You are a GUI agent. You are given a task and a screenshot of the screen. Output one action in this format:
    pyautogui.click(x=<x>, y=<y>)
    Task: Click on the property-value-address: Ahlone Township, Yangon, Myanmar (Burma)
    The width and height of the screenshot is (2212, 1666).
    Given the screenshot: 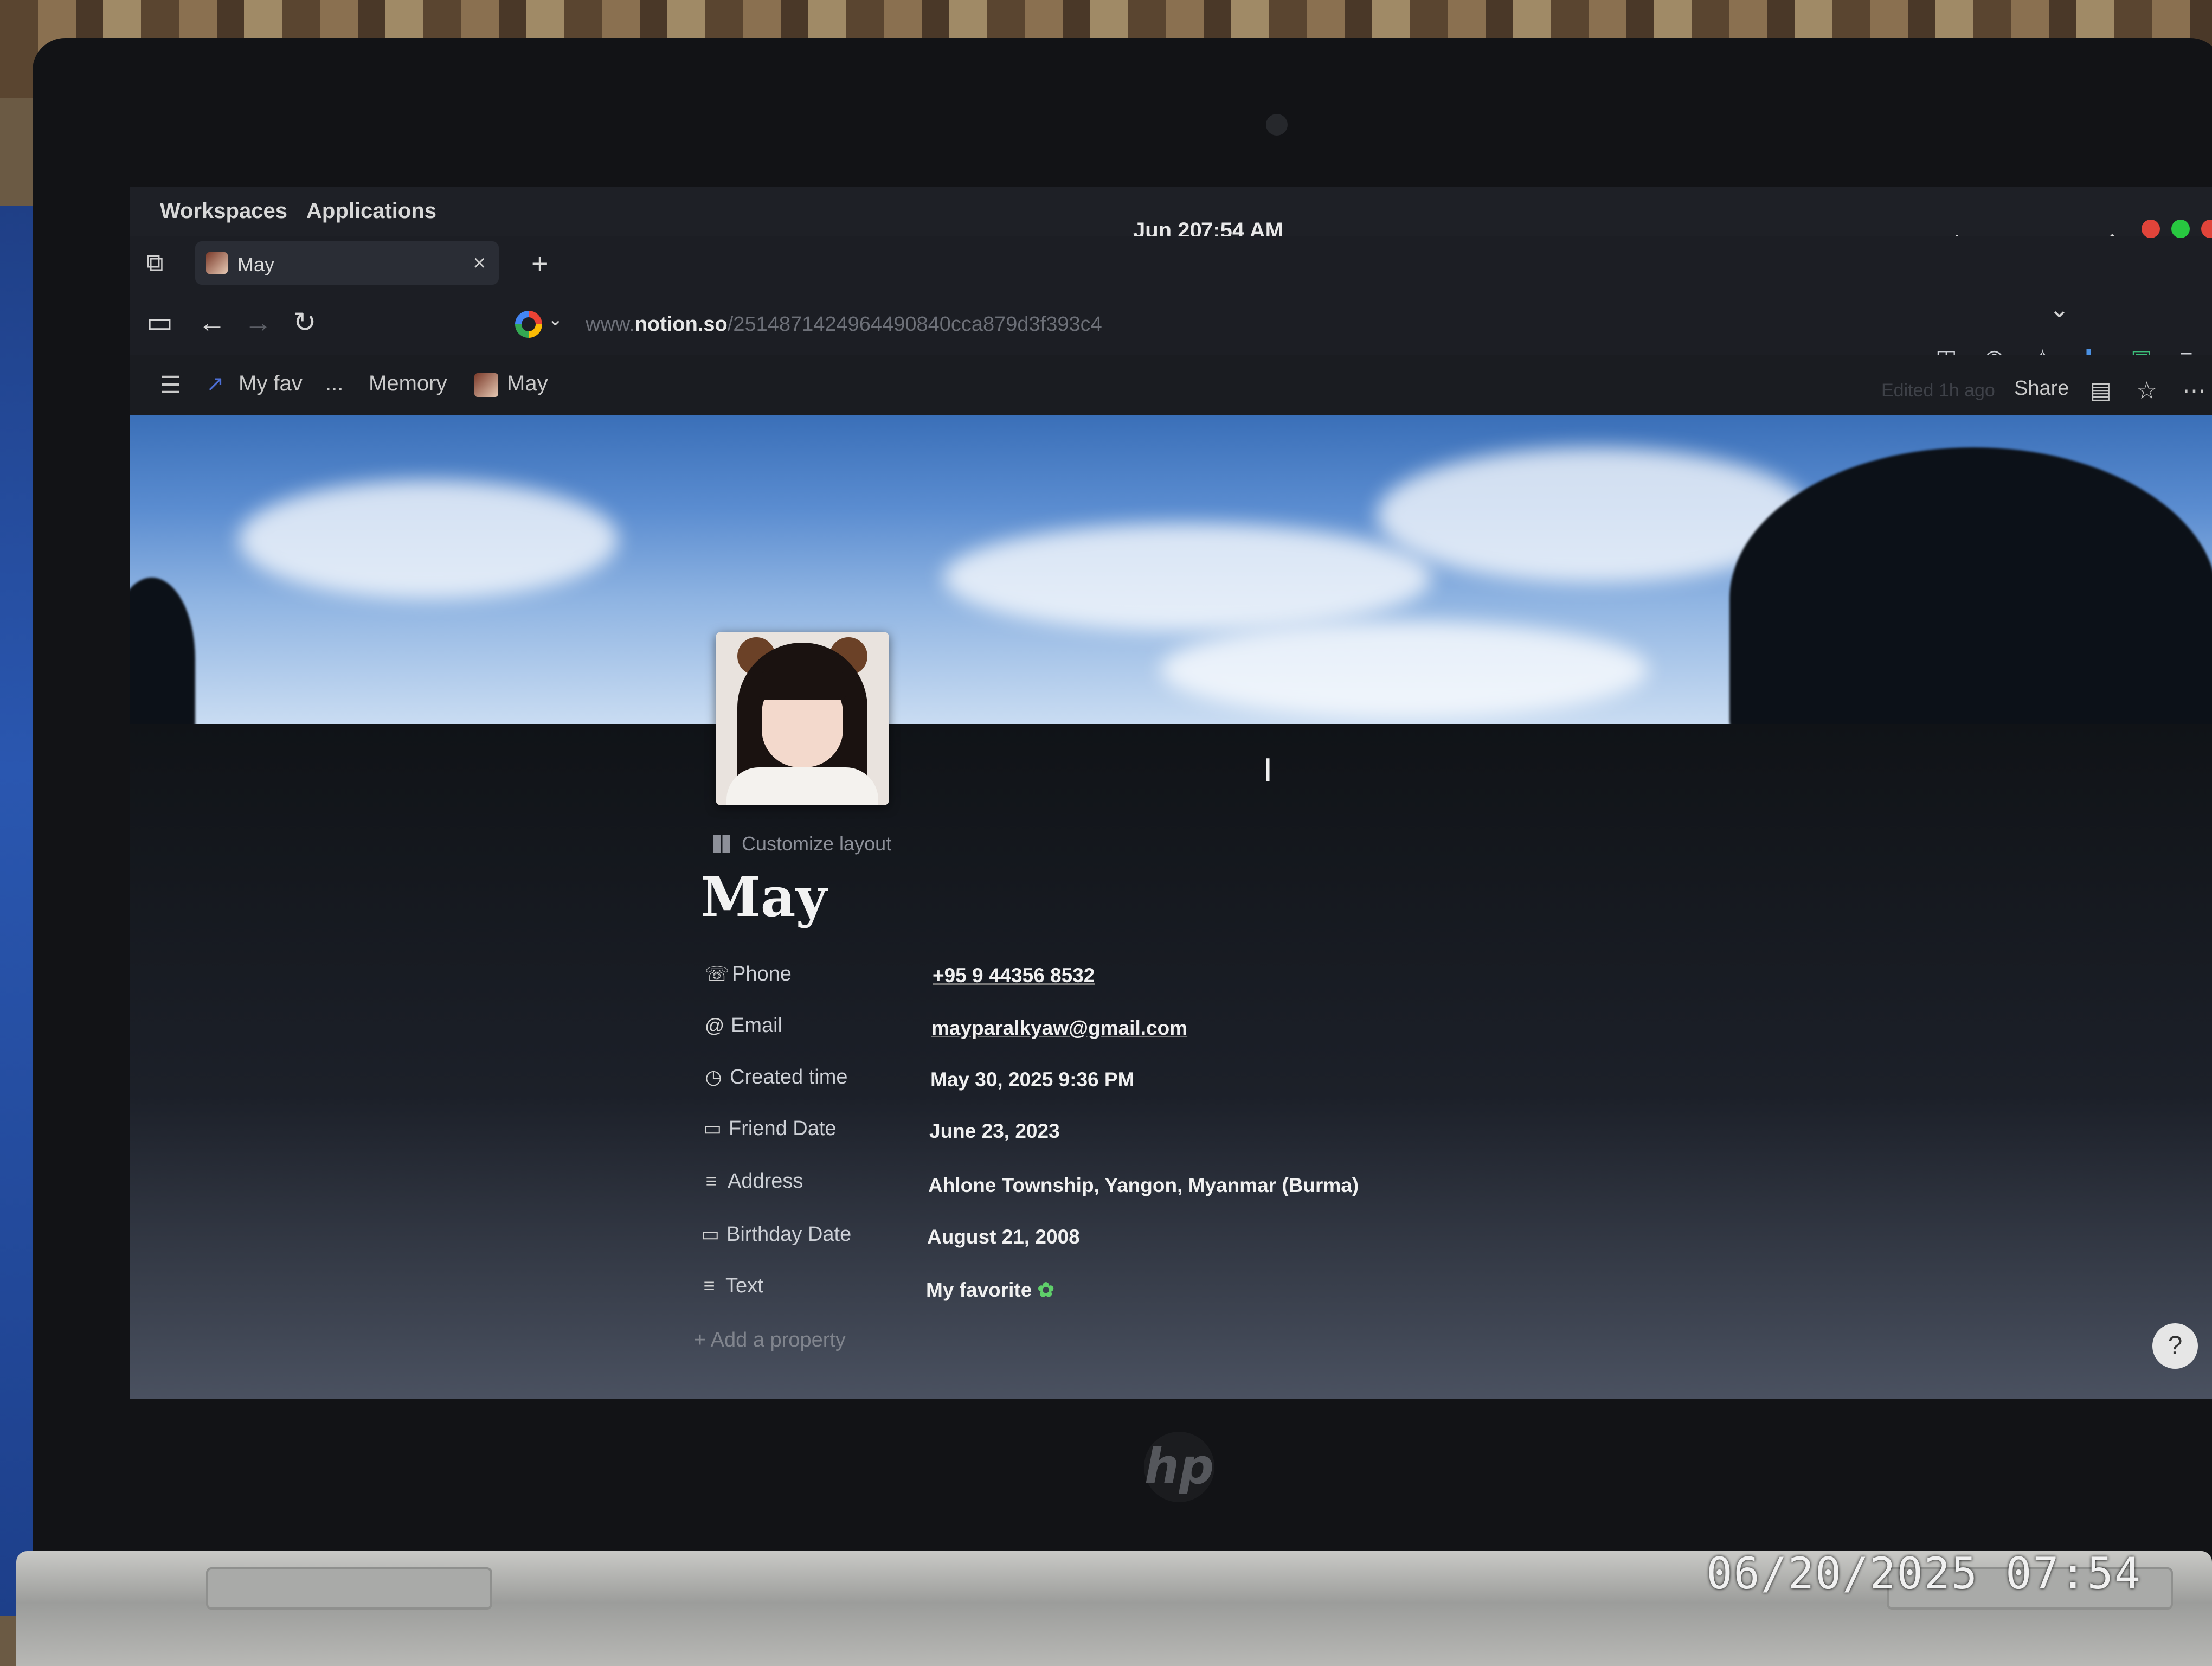 What is the action you would take?
    pyautogui.click(x=1143, y=1185)
    